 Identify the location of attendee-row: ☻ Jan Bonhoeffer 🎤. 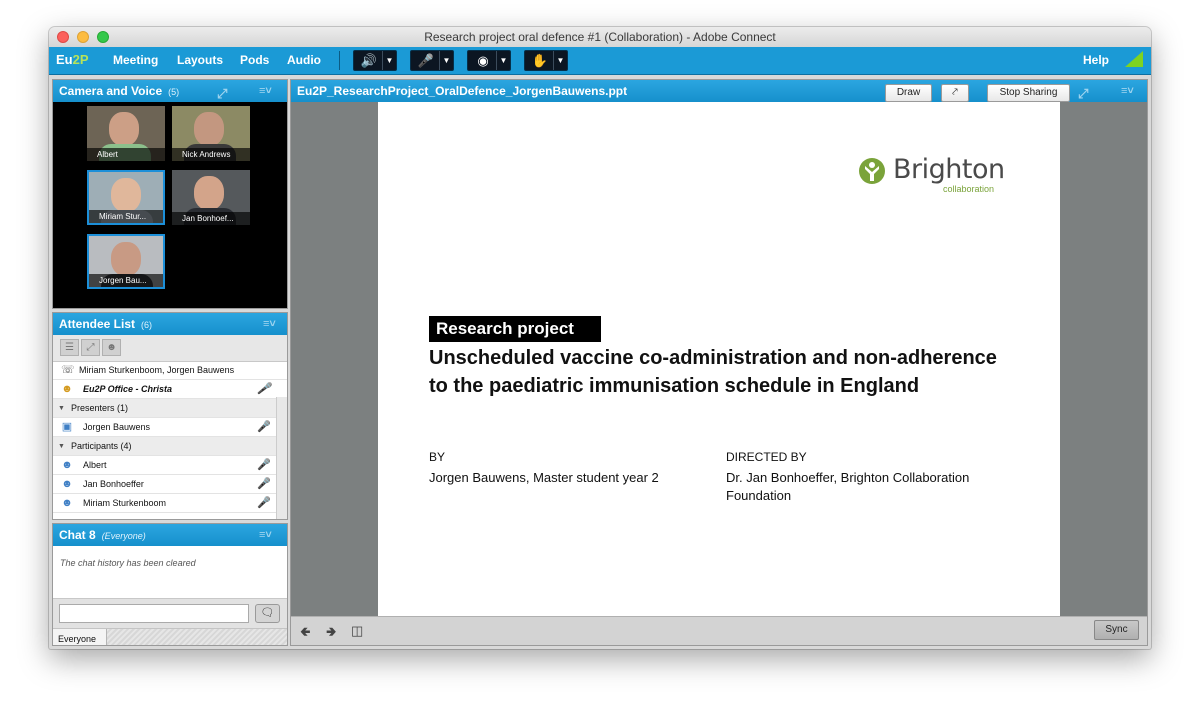
(165, 484).